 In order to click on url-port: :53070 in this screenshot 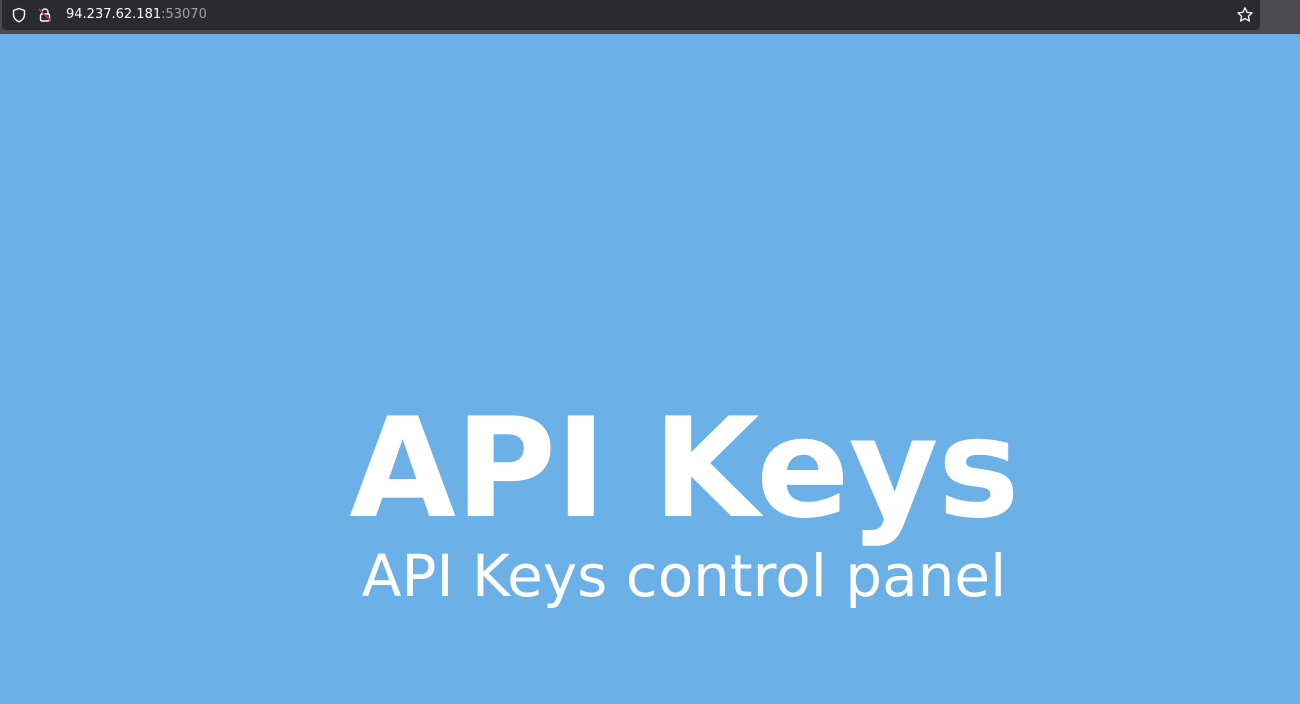, I will do `click(184, 14)`.